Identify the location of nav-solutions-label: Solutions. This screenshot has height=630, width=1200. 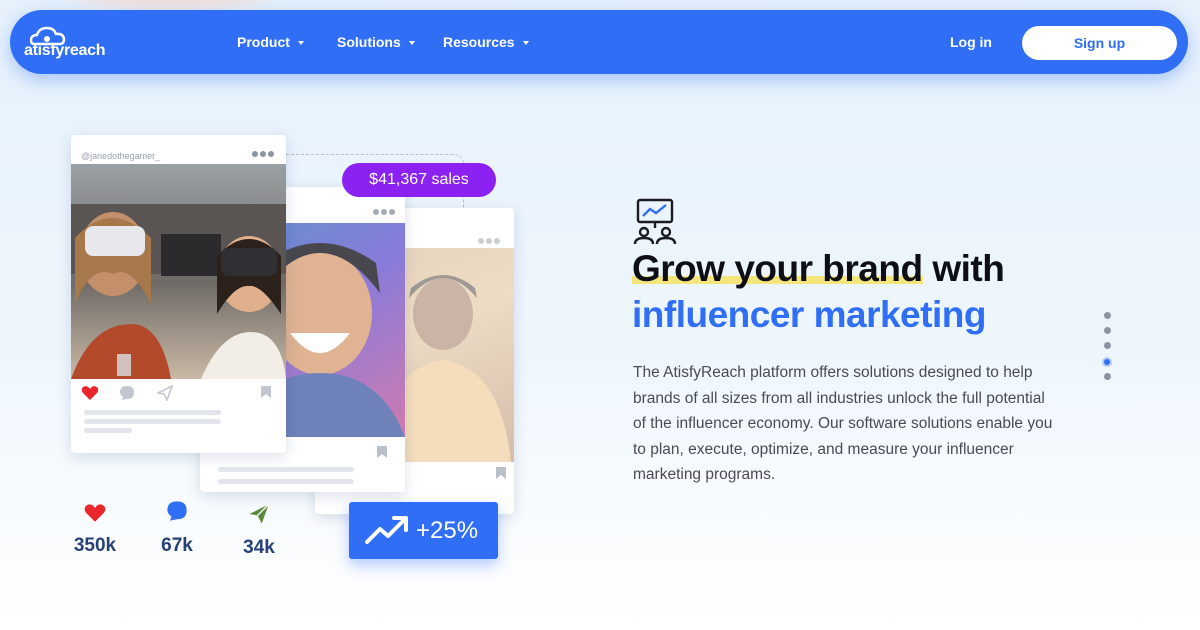
(369, 42).